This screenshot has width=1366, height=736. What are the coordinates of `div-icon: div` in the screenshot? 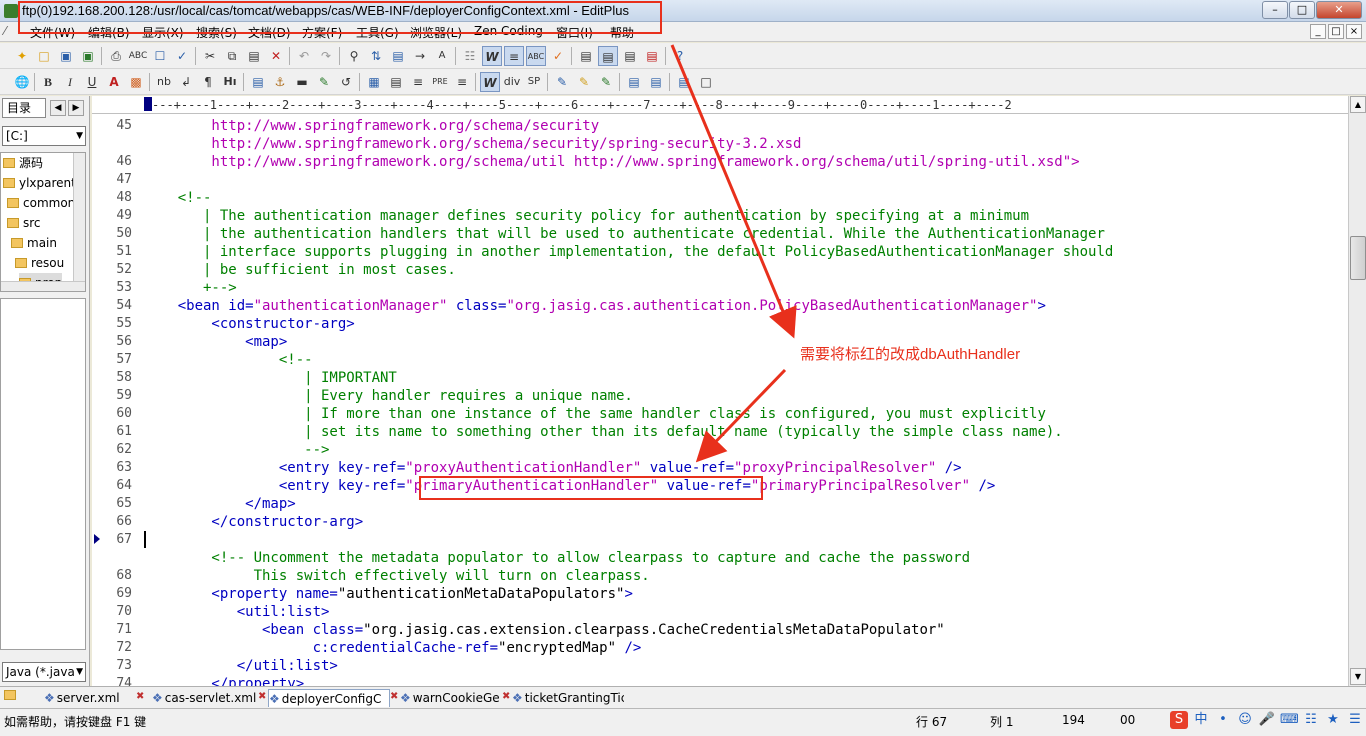 It's located at (512, 82).